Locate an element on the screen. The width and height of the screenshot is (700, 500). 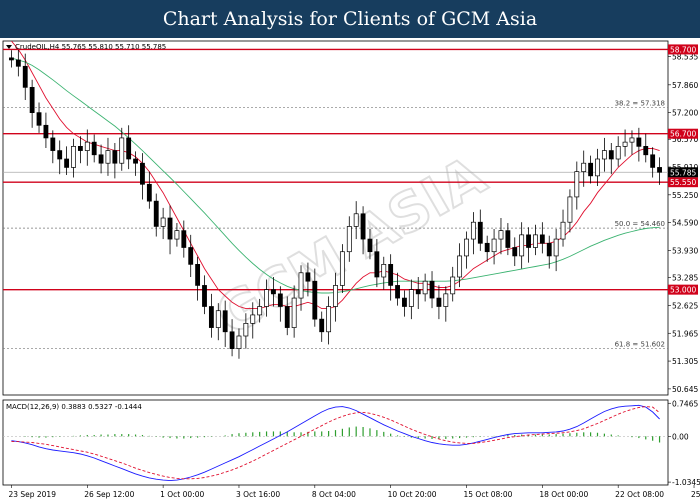
y-tick-label: 55.250 is located at coordinates (685, 195).